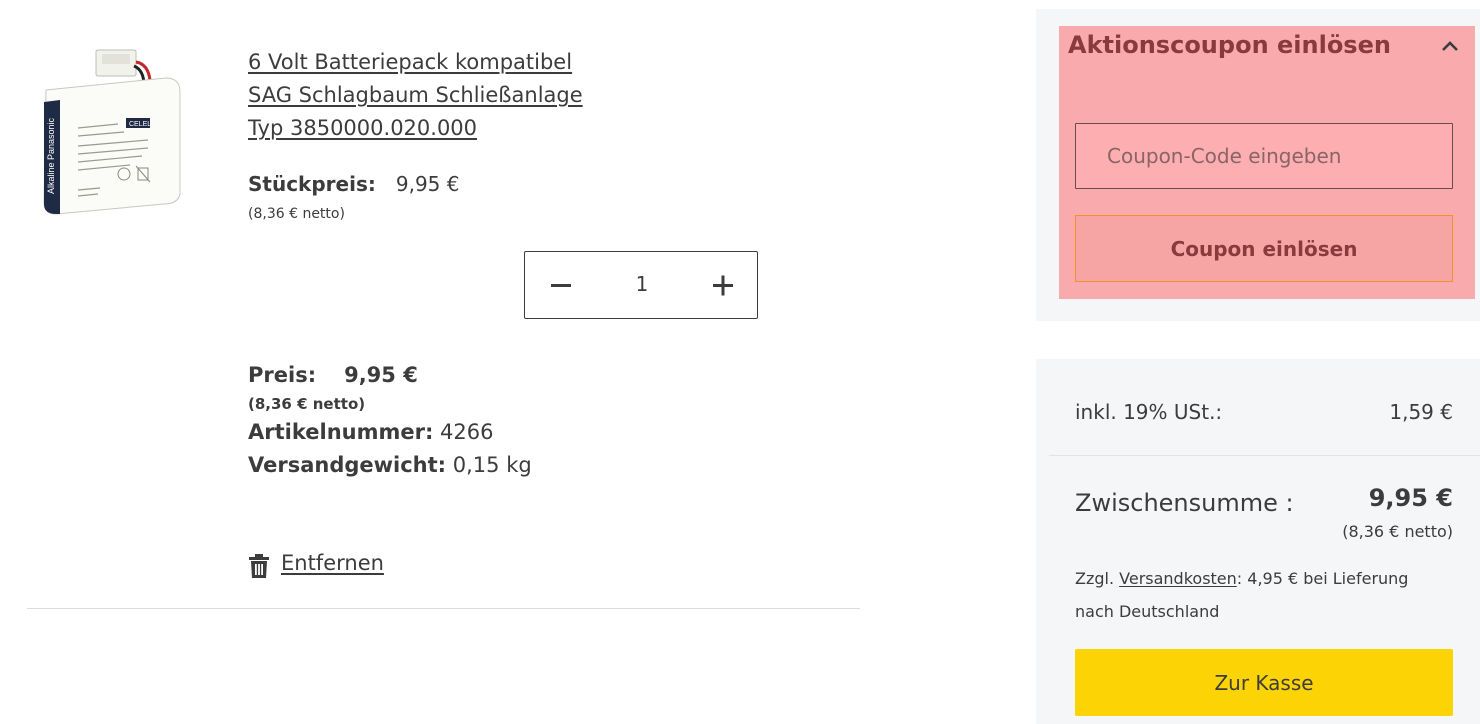 The image size is (1480, 724). Describe the element at coordinates (1229, 45) in the screenshot. I see `coupon-toggle-title: Aktionscoupon einlösen` at that location.